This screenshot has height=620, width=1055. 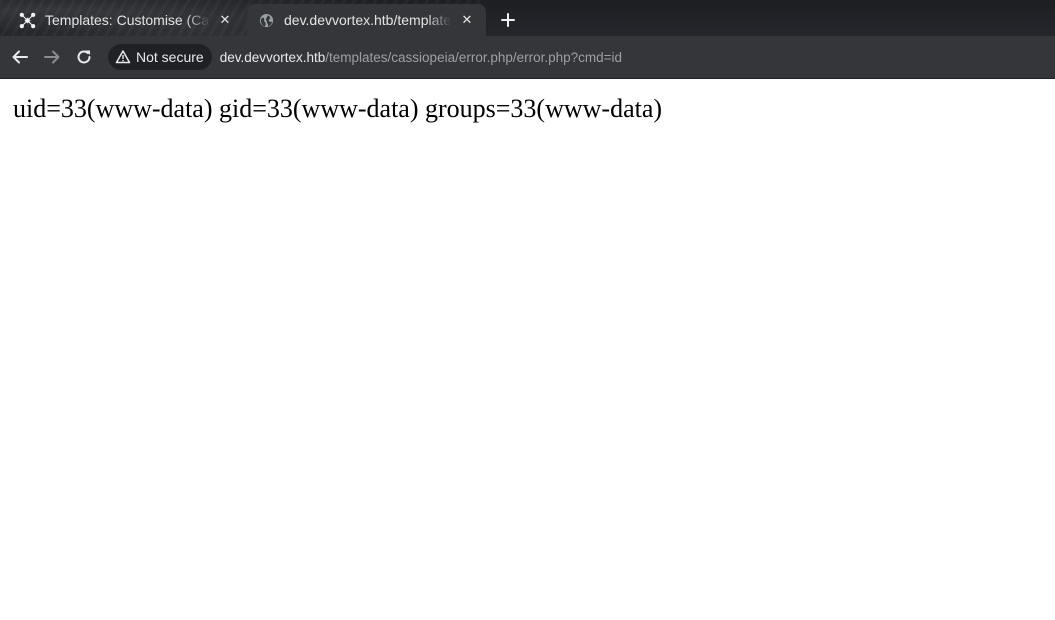 I want to click on forward-button, so click(x=52, y=57).